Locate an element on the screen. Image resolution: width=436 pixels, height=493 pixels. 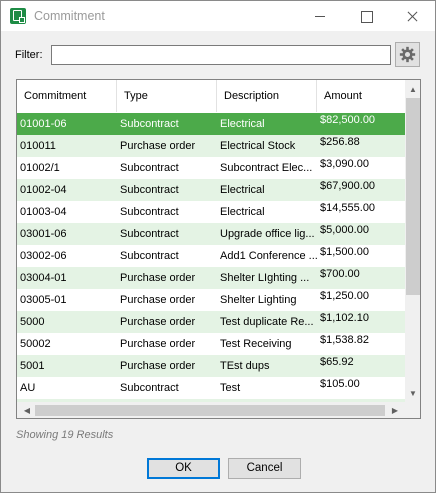
close-button is located at coordinates (412, 16).